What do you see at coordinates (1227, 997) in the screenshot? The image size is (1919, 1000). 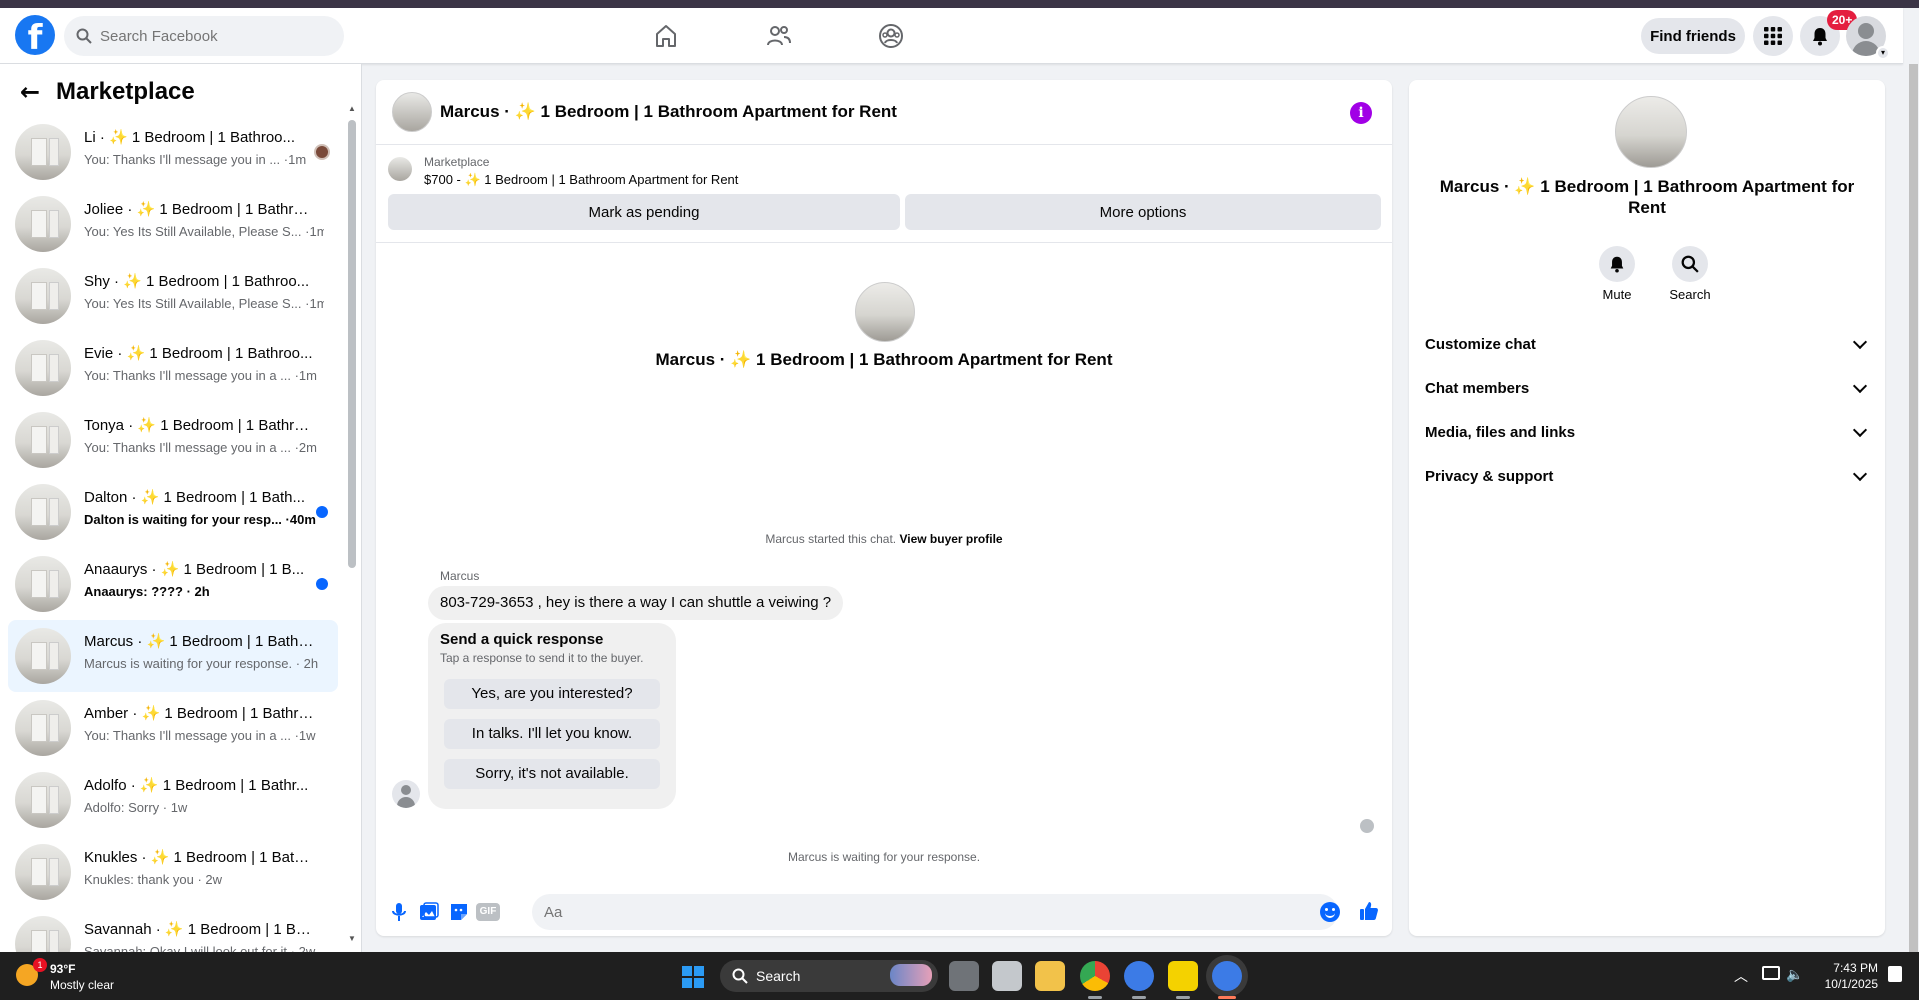 I see `active-indicator` at bounding box center [1227, 997].